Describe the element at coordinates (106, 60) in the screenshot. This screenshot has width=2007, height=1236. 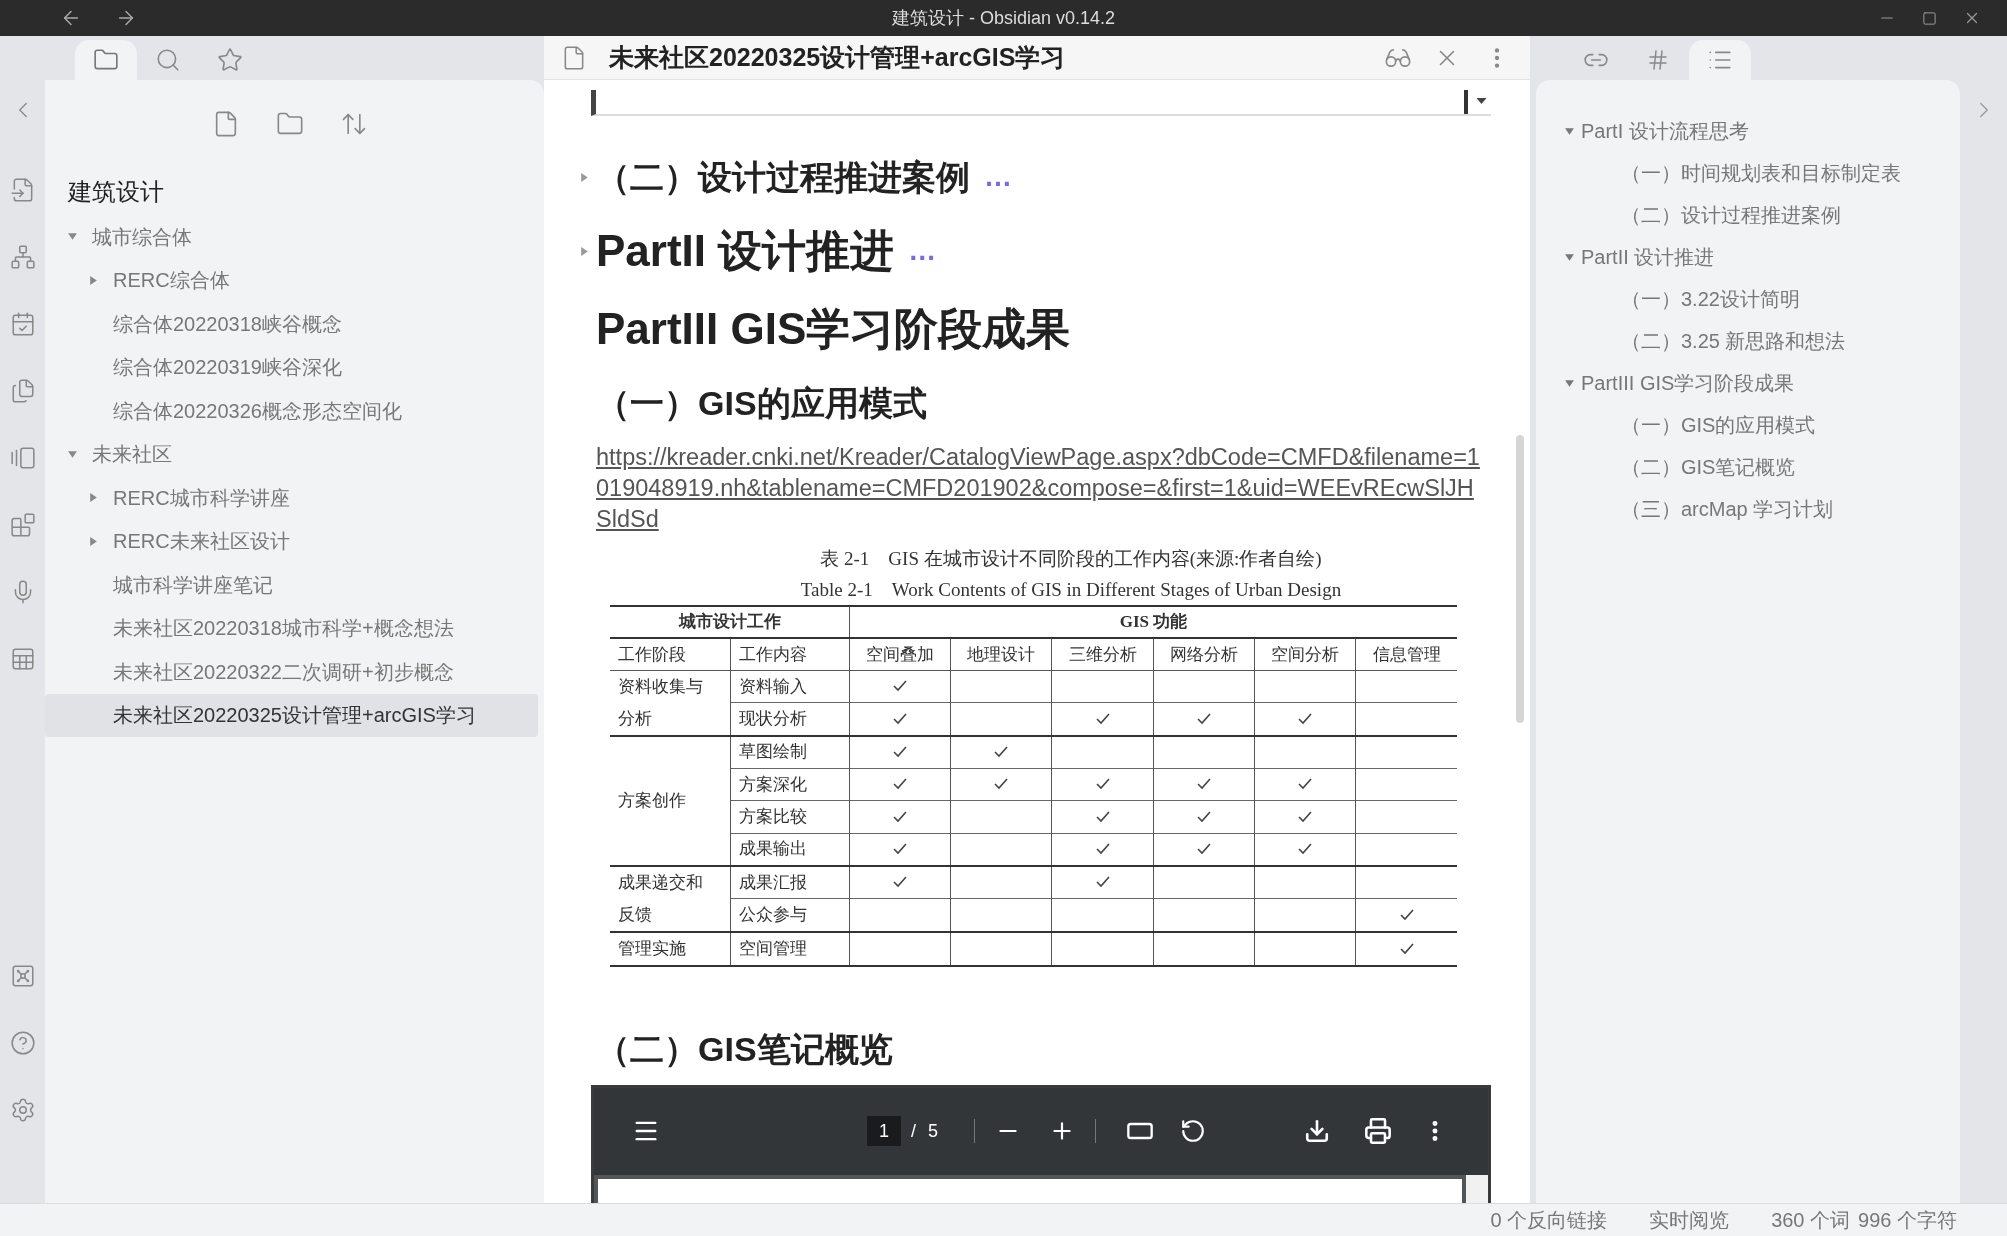
I see `files-tab` at that location.